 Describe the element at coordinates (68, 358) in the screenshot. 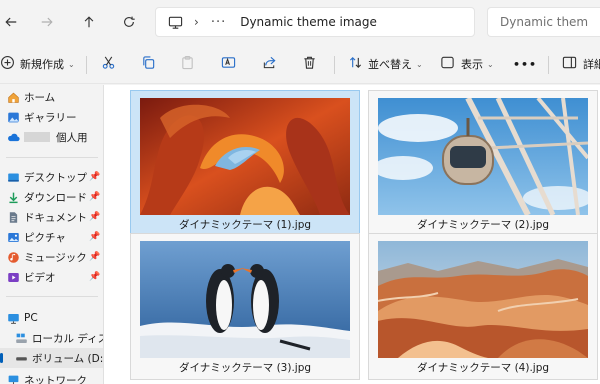

I see `sidebar-item-label: ボリューム (D:)` at that location.